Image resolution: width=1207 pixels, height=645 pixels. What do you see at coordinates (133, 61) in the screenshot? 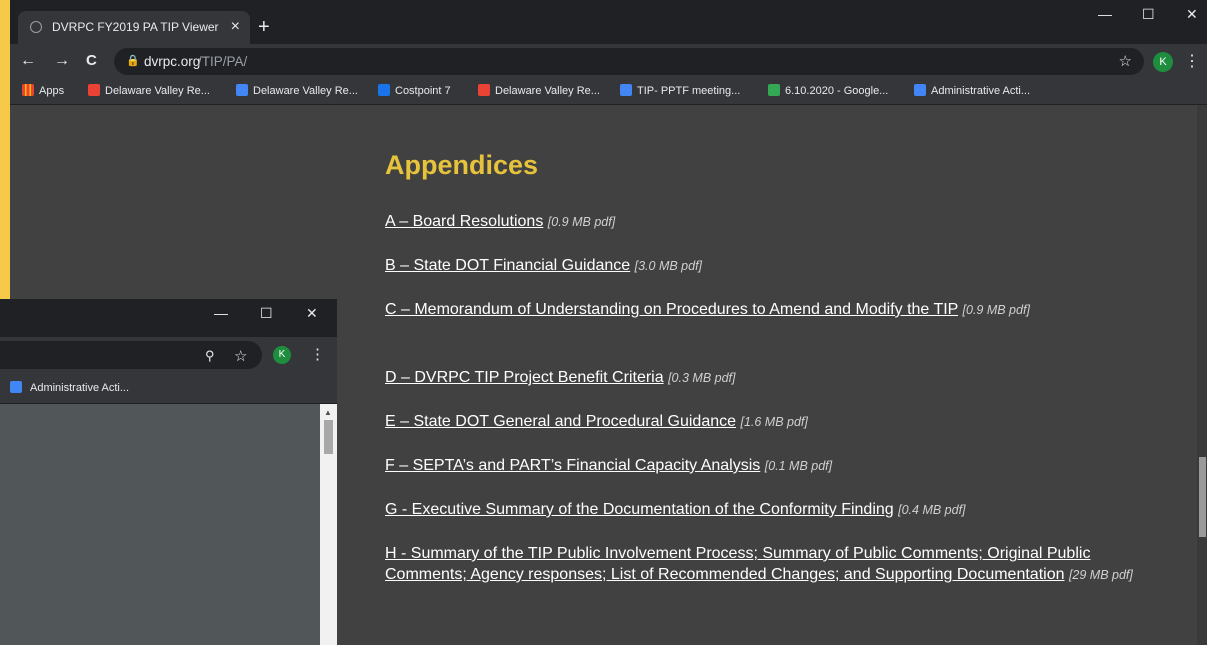
I see `lock-icon: 🔒` at bounding box center [133, 61].